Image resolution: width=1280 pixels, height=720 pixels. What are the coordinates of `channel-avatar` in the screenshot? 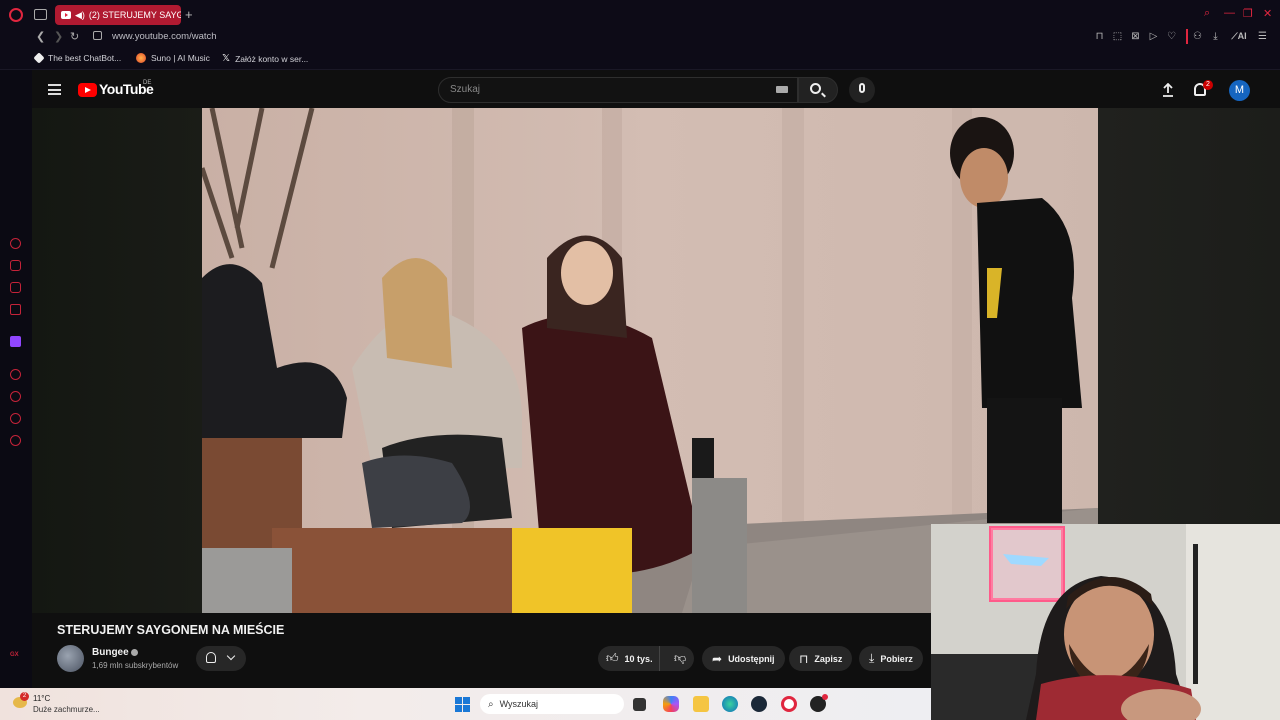 It's located at (70, 658).